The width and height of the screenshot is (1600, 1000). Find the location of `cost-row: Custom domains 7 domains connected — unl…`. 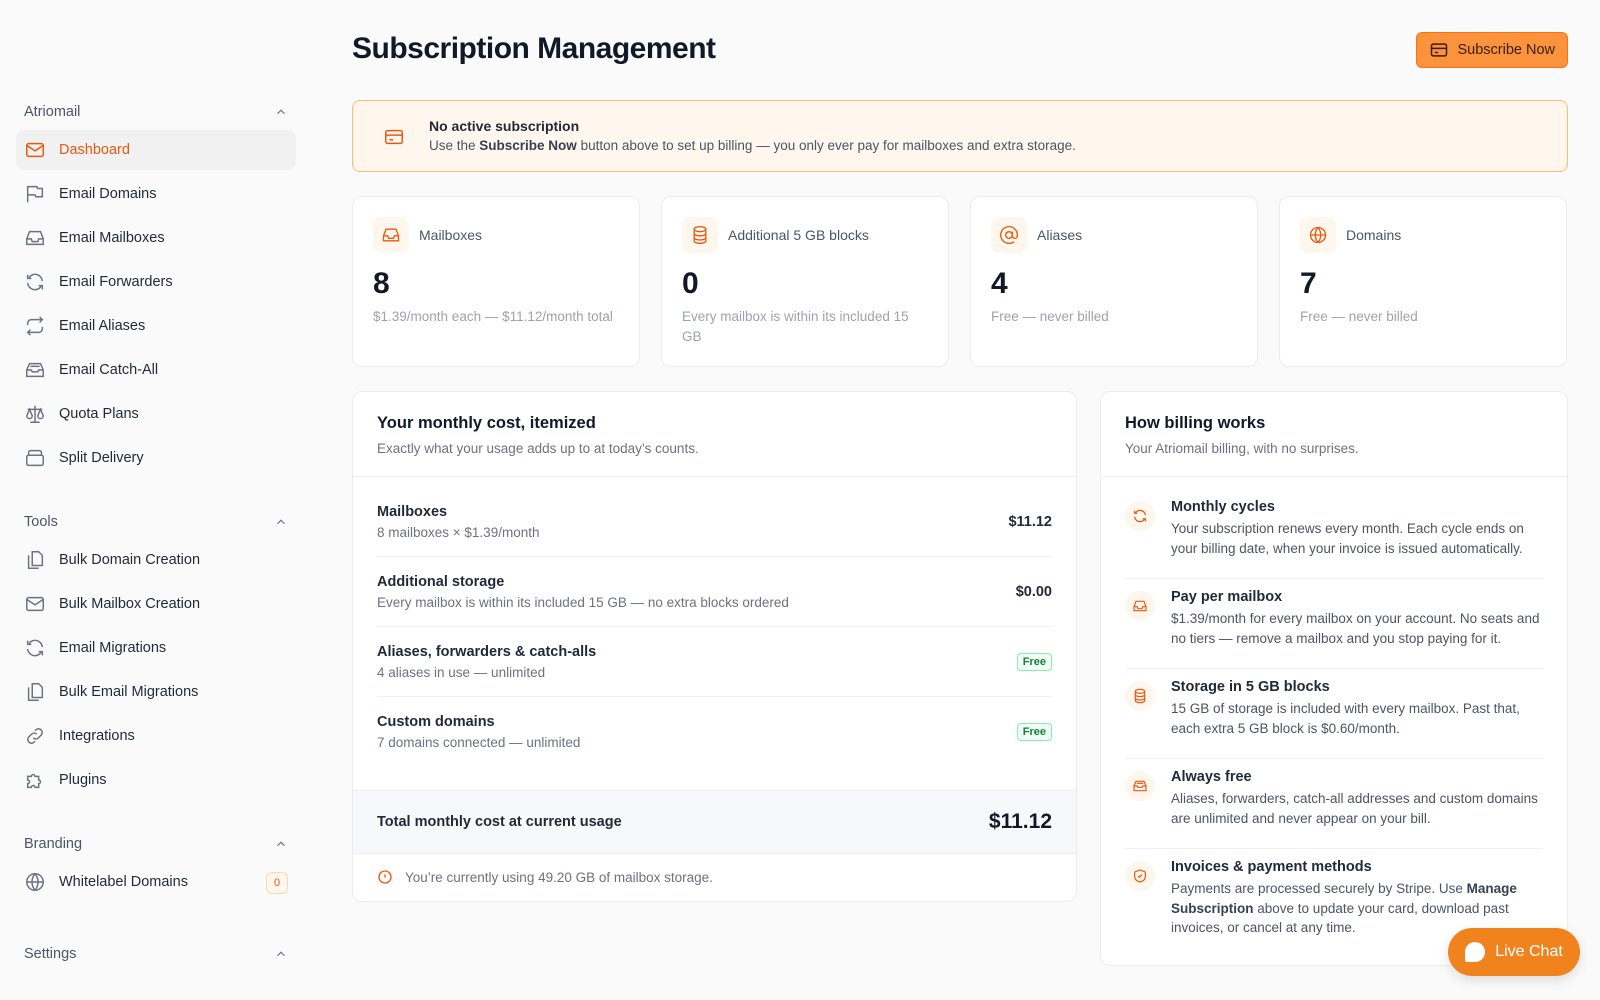

cost-row: Custom domains 7 domains connected — unl… is located at coordinates (714, 732).